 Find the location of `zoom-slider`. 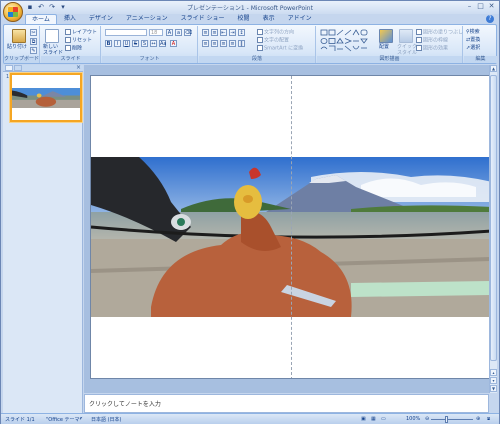

zoom-slider is located at coordinates (452, 419).